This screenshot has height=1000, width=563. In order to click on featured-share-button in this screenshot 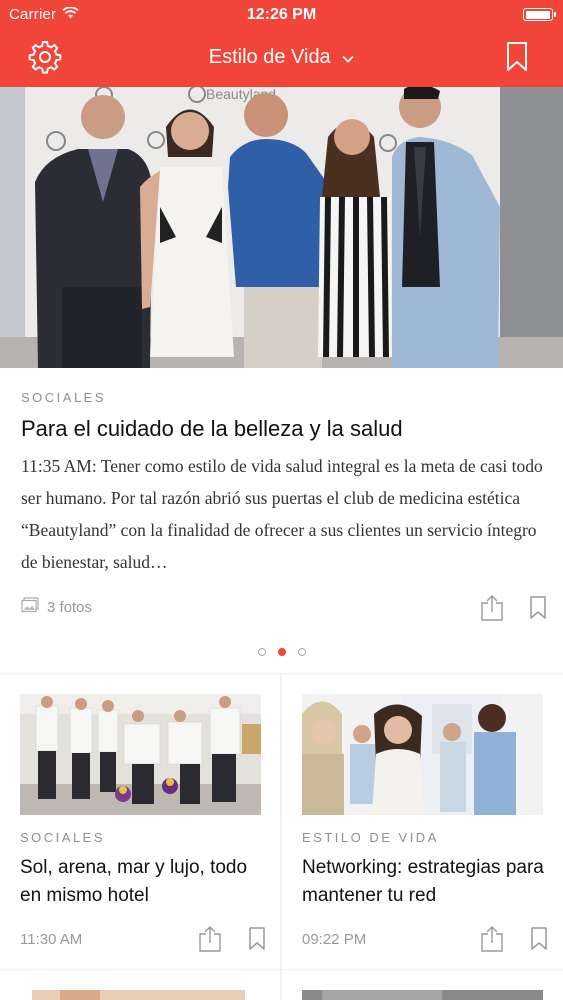, I will do `click(492, 610)`.